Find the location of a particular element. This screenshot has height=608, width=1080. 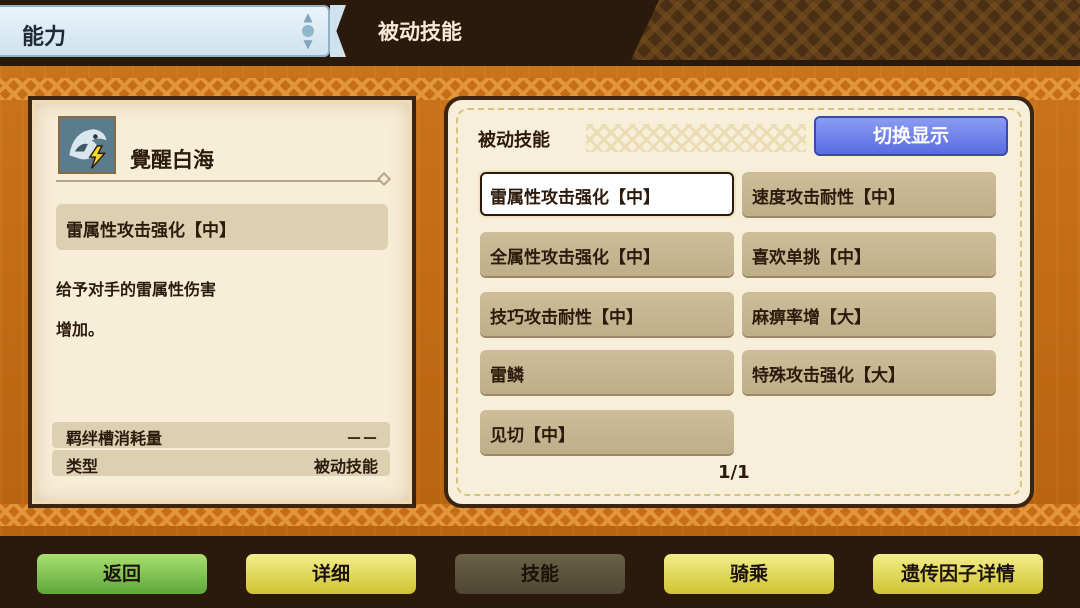

zinogre-thunder-icon is located at coordinates (87, 145).